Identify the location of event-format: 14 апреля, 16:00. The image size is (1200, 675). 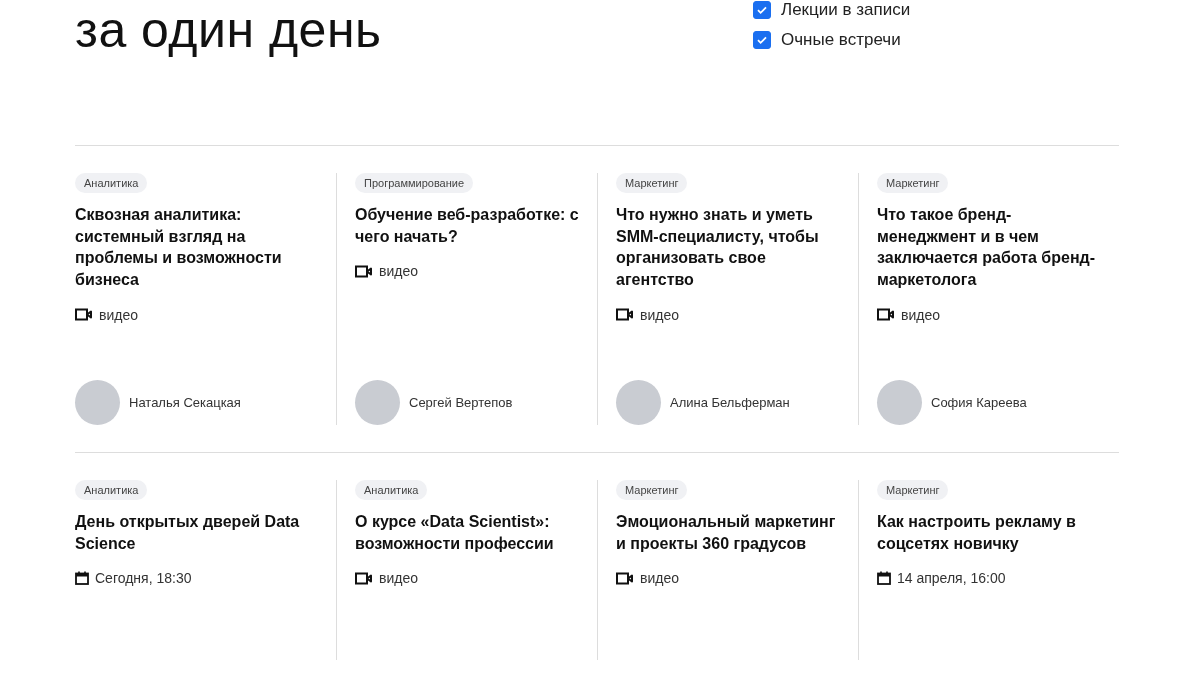
(951, 578).